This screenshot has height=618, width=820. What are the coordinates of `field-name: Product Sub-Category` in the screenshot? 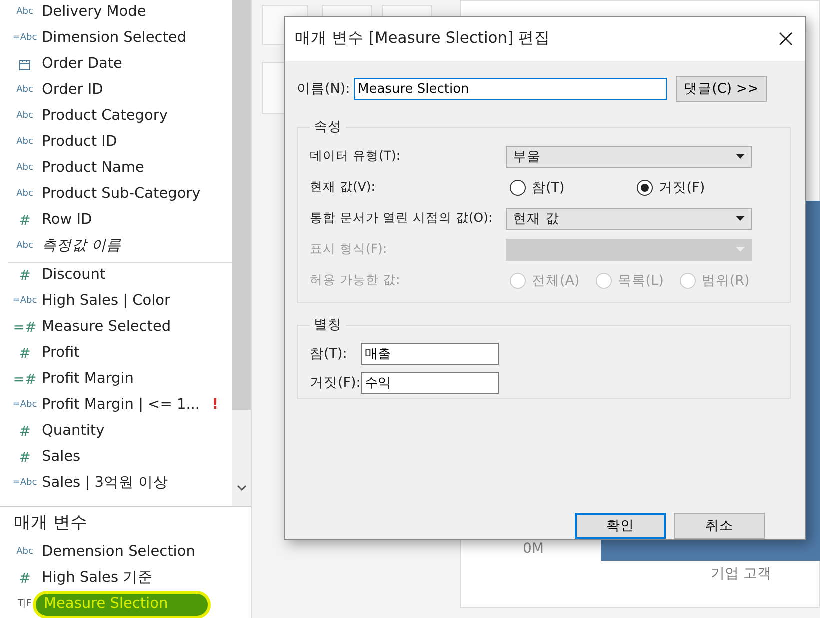 It's located at (121, 195).